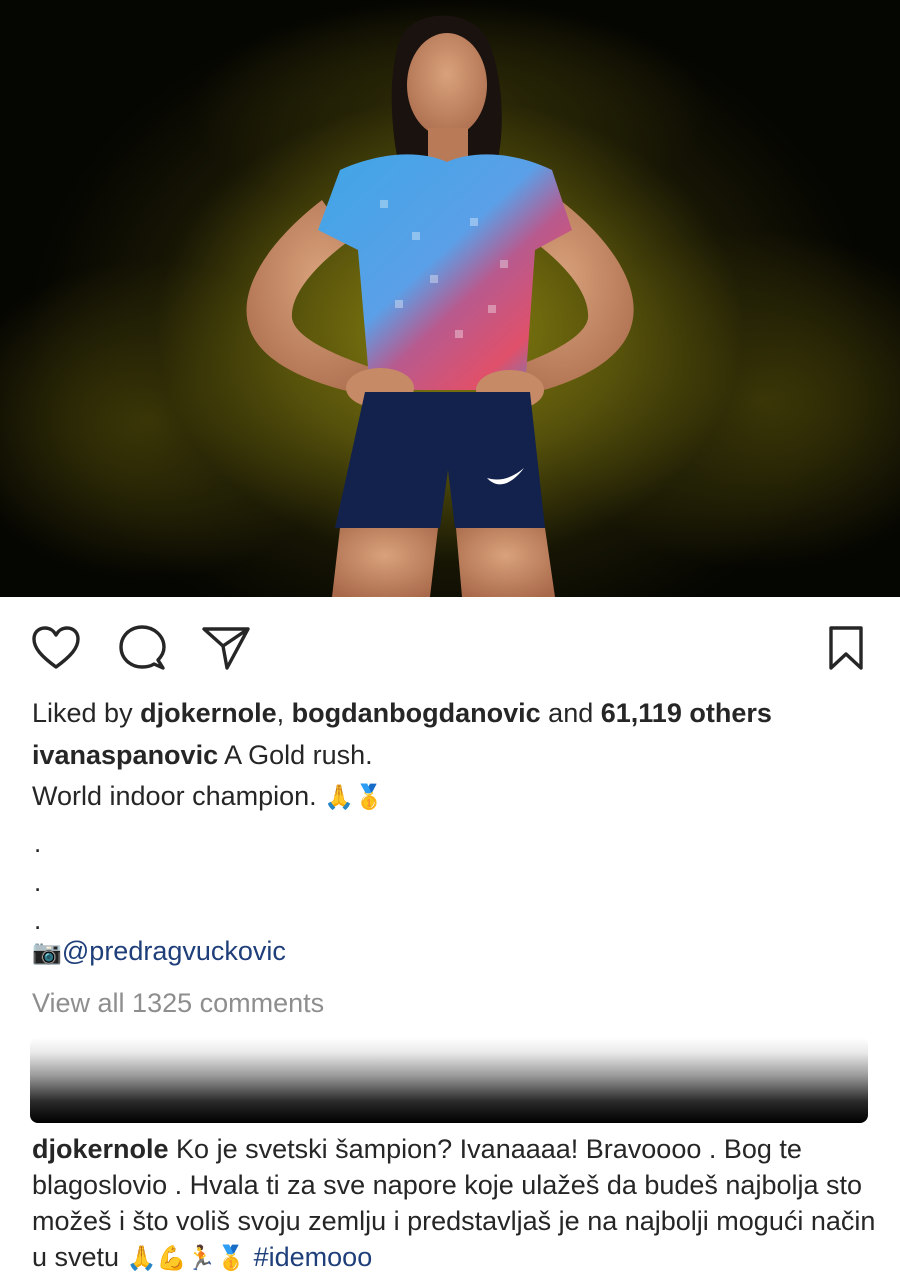 The image size is (900, 1285). What do you see at coordinates (571, 713) in the screenshot?
I see `likes-conjunction: and` at bounding box center [571, 713].